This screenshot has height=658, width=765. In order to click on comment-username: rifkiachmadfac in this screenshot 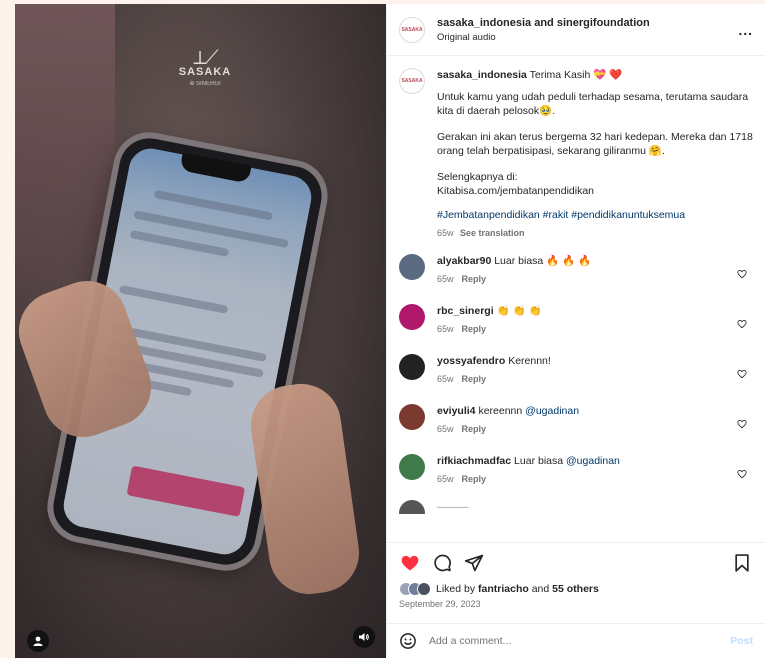, I will do `click(474, 461)`.